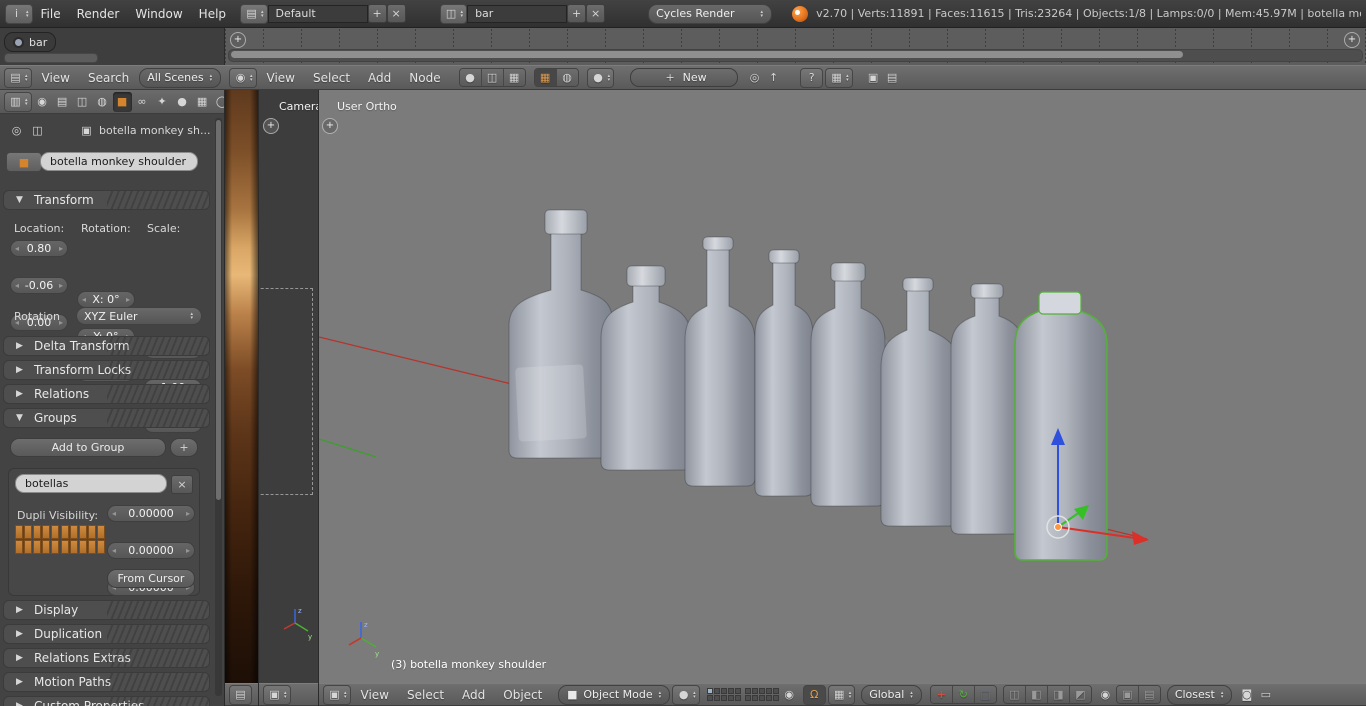  What do you see at coordinates (424, 78) in the screenshot?
I see `menu-node: Node` at bounding box center [424, 78].